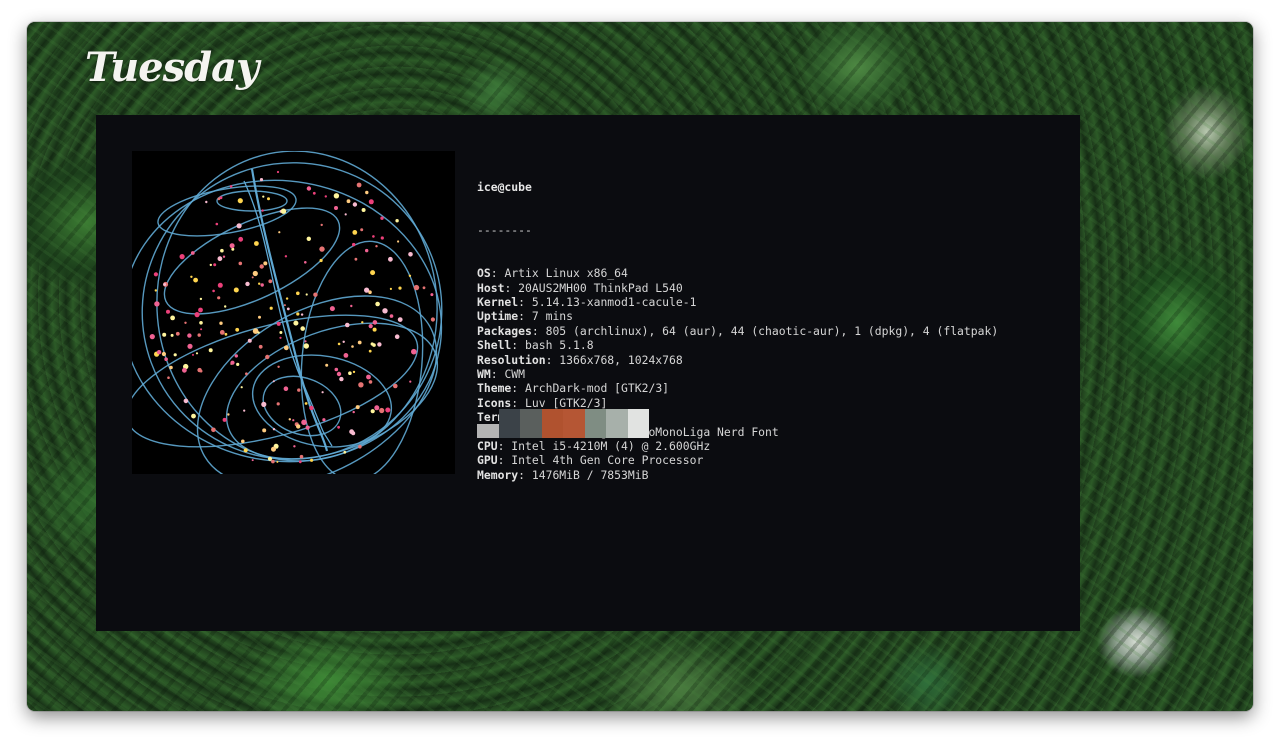  I want to click on info-line: Resolution: 1366x768, 1024x768, so click(737, 360).